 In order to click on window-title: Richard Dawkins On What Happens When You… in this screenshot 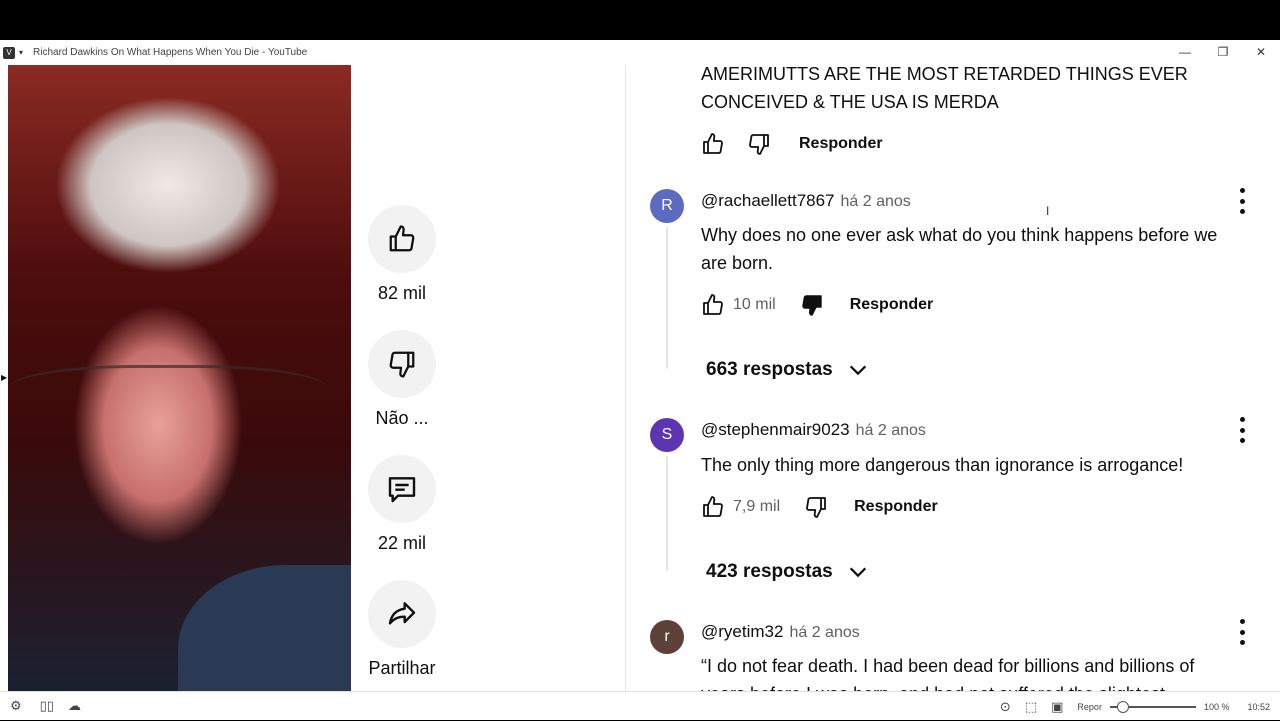, I will do `click(170, 52)`.